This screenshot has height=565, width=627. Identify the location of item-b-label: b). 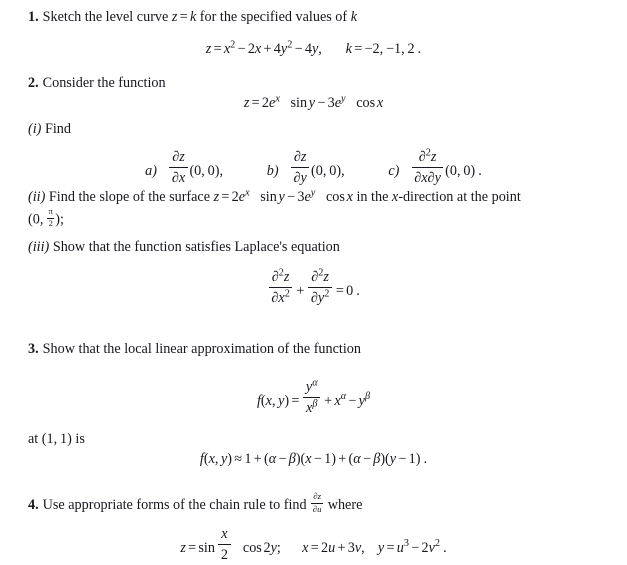
(272, 170).